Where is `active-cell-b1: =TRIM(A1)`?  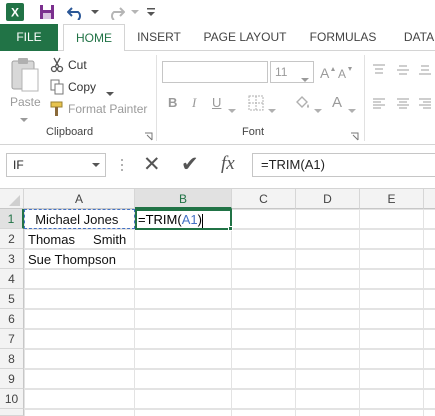
active-cell-b1: =TRIM(A1) is located at coordinates (183, 219).